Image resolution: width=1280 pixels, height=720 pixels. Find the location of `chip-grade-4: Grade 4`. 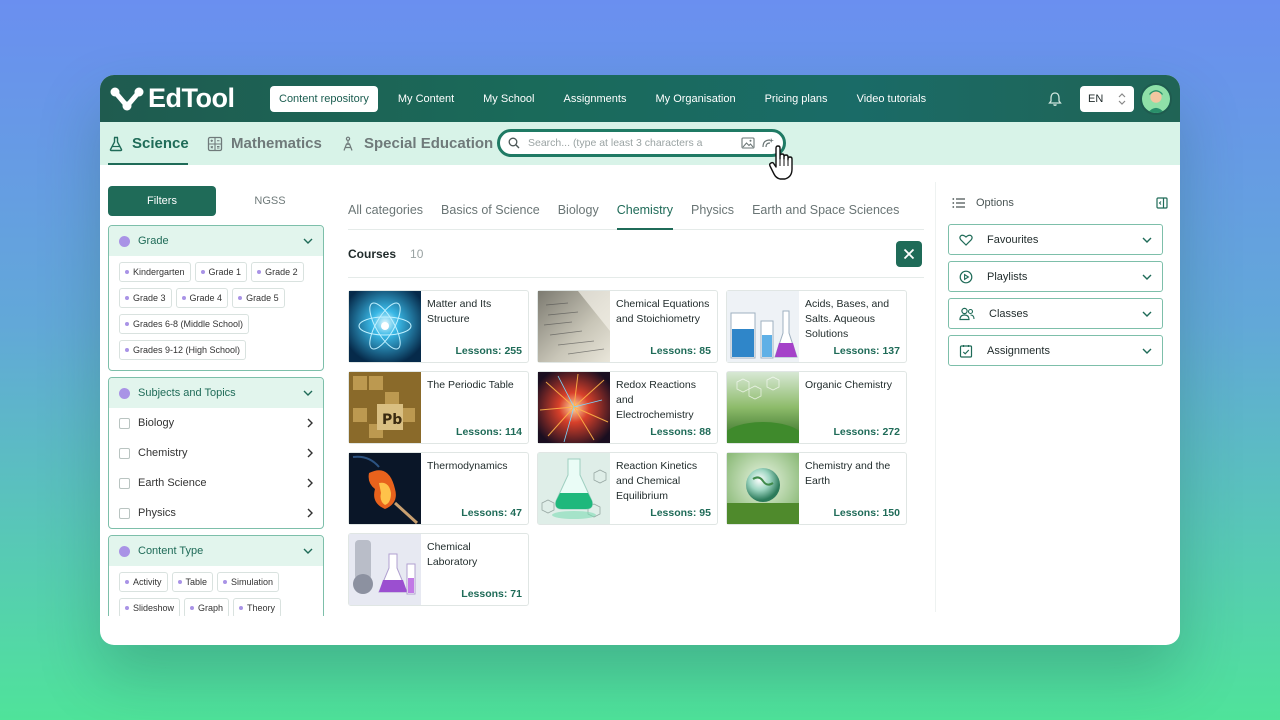

chip-grade-4: Grade 4 is located at coordinates (202, 298).